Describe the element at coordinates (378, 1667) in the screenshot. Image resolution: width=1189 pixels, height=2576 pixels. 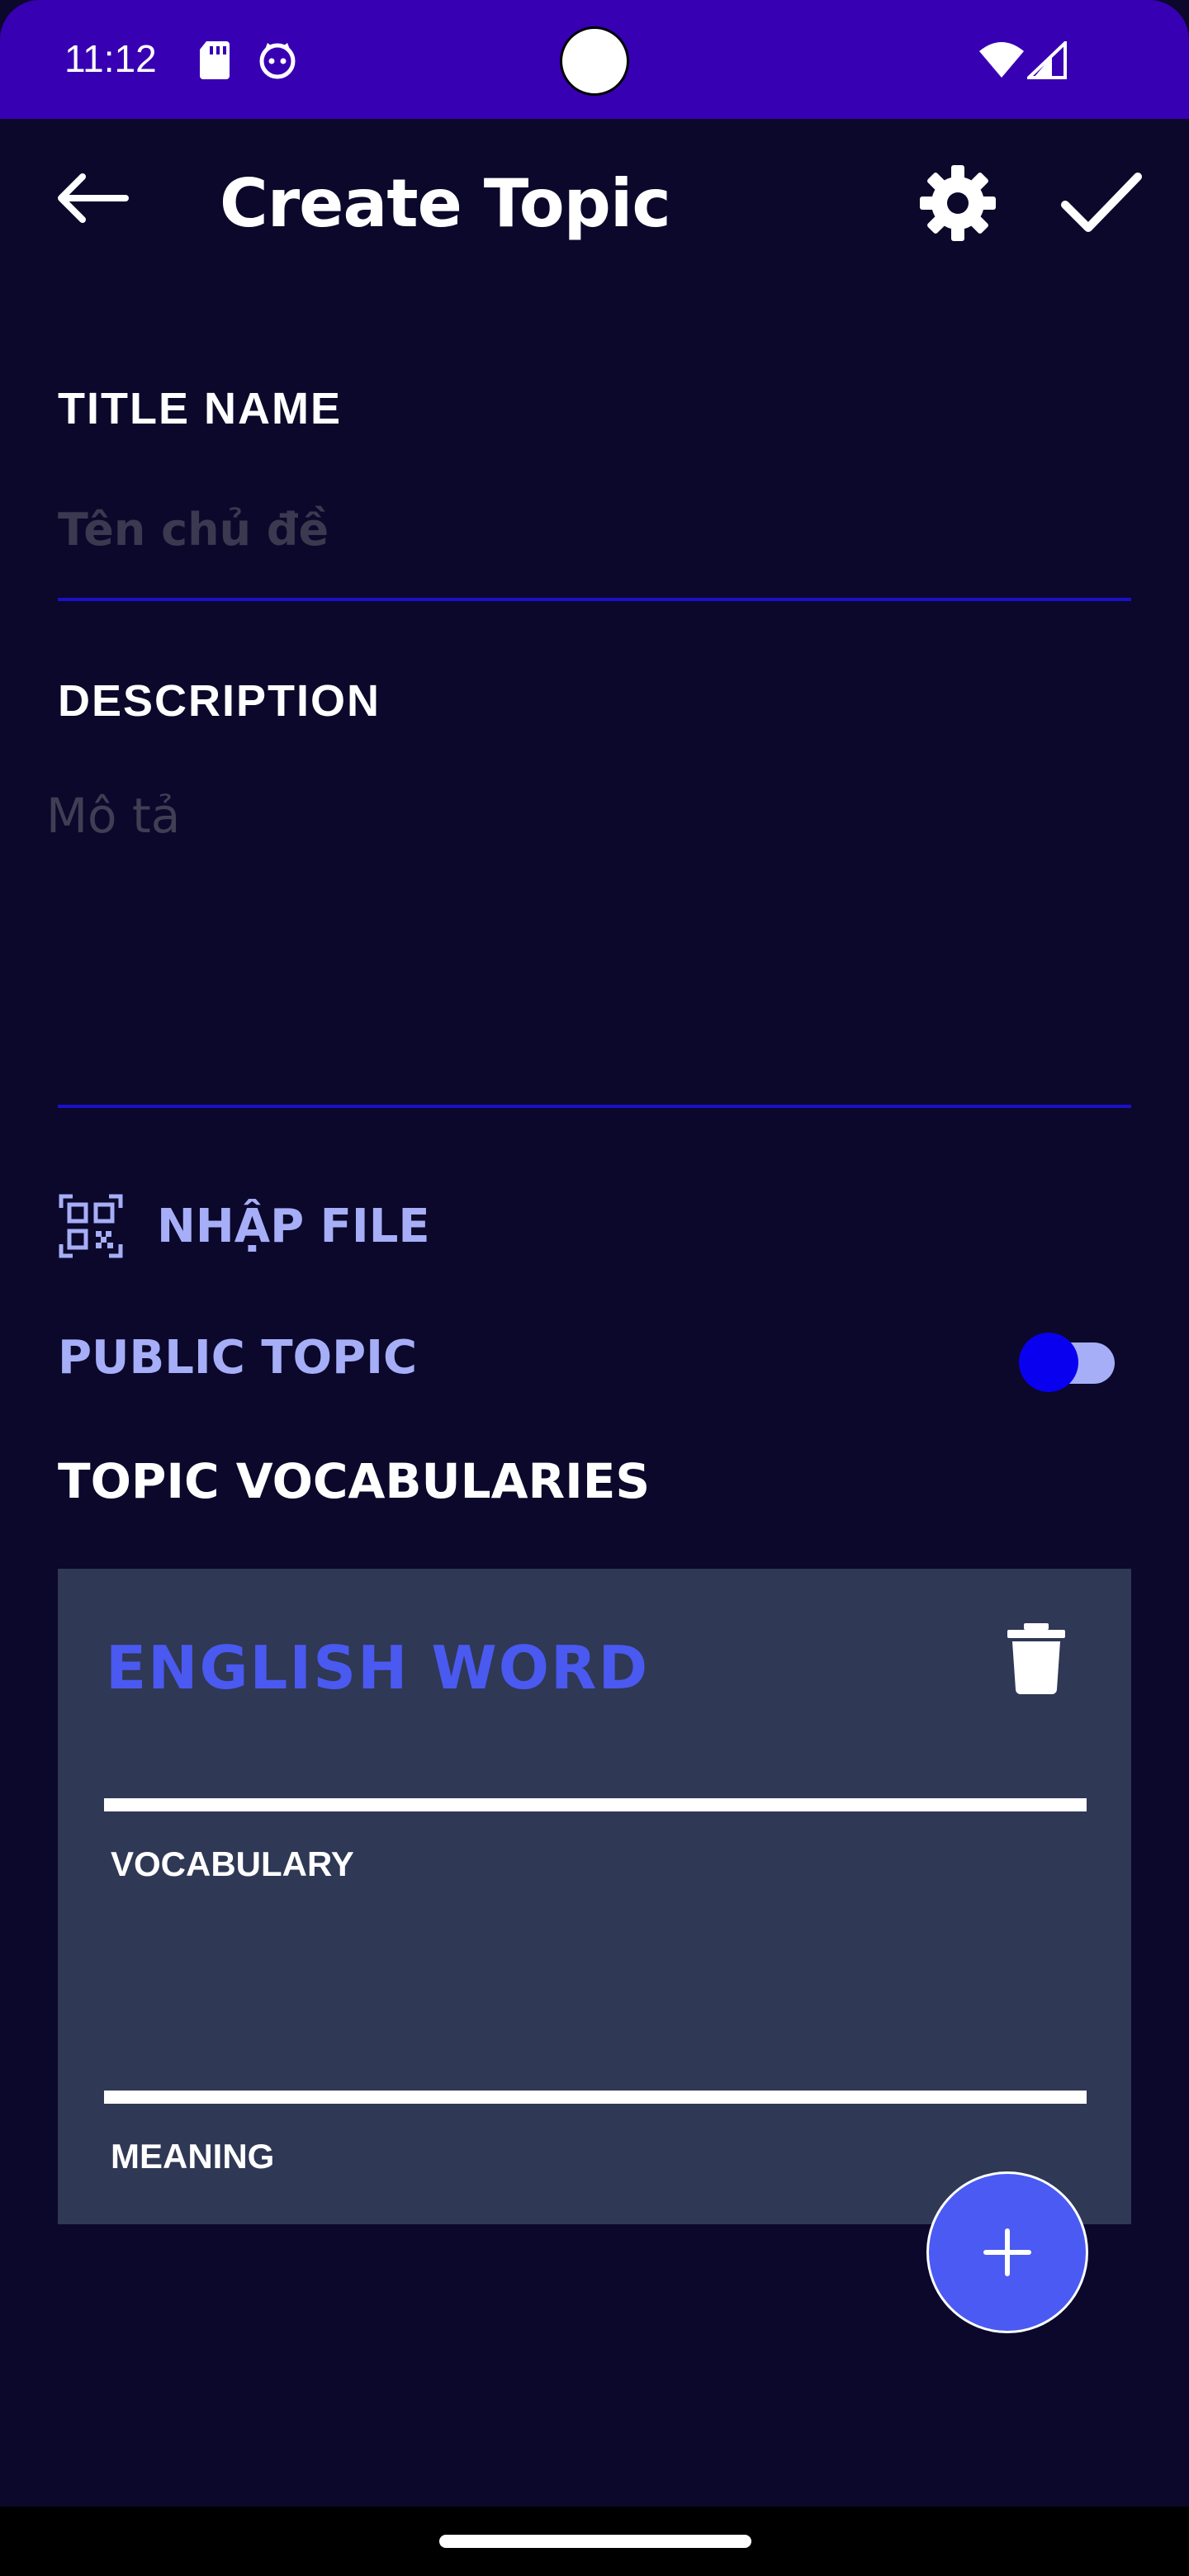
I see `card-title: ENGLISH WORD` at that location.